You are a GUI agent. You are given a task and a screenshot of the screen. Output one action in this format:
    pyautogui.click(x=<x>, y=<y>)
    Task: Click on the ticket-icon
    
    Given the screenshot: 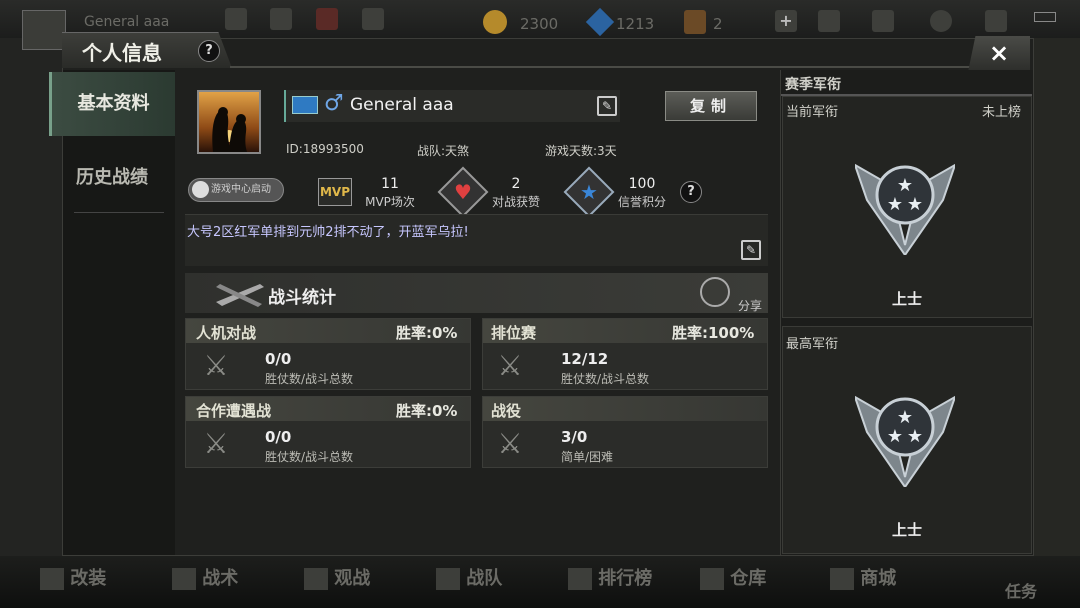 What is the action you would take?
    pyautogui.click(x=695, y=22)
    